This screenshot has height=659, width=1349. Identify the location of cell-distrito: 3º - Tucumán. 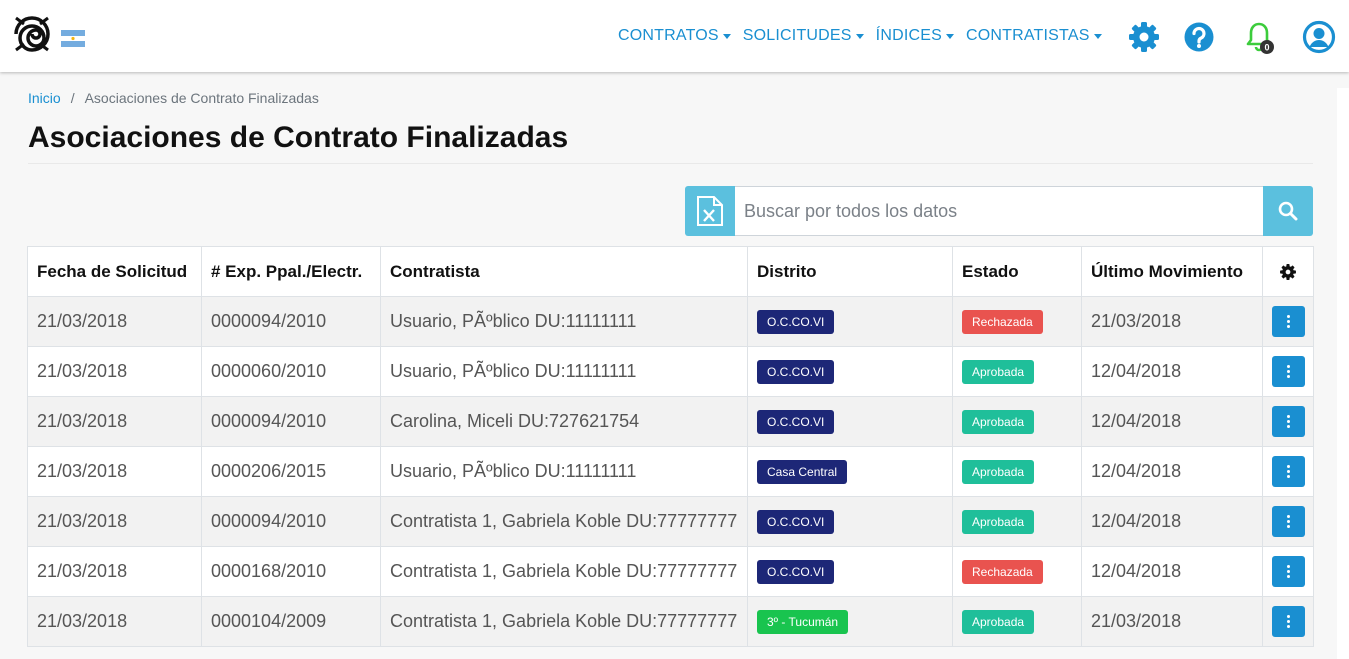
(850, 621).